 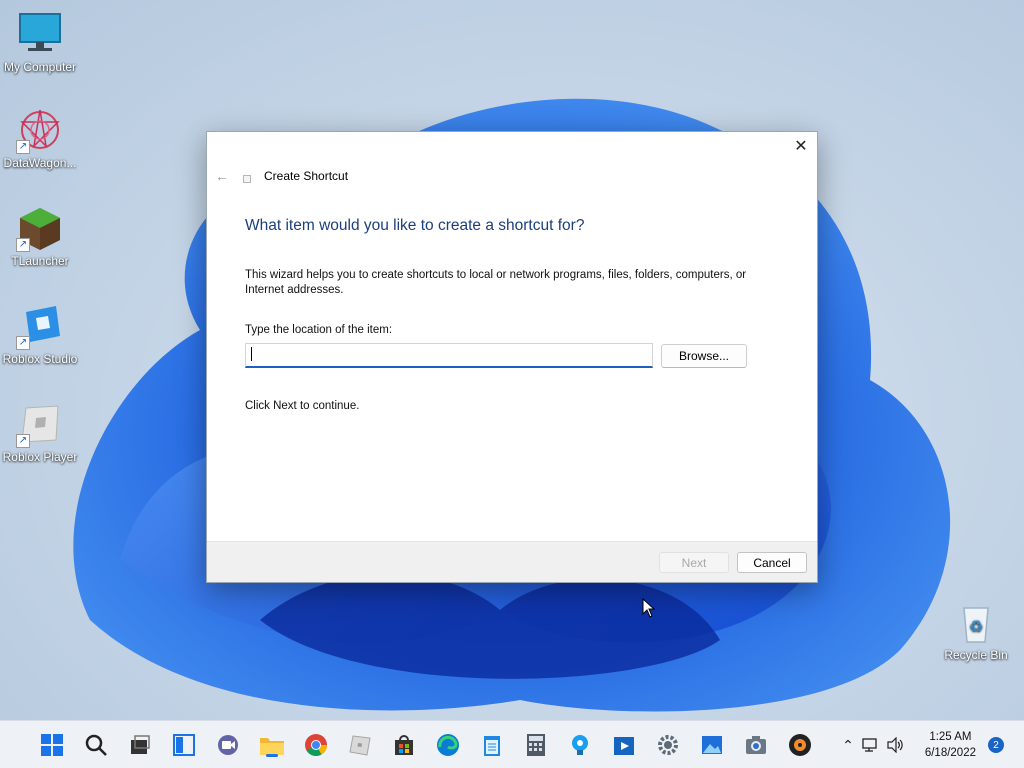 What do you see at coordinates (272, 755) in the screenshot?
I see `active-indicator` at bounding box center [272, 755].